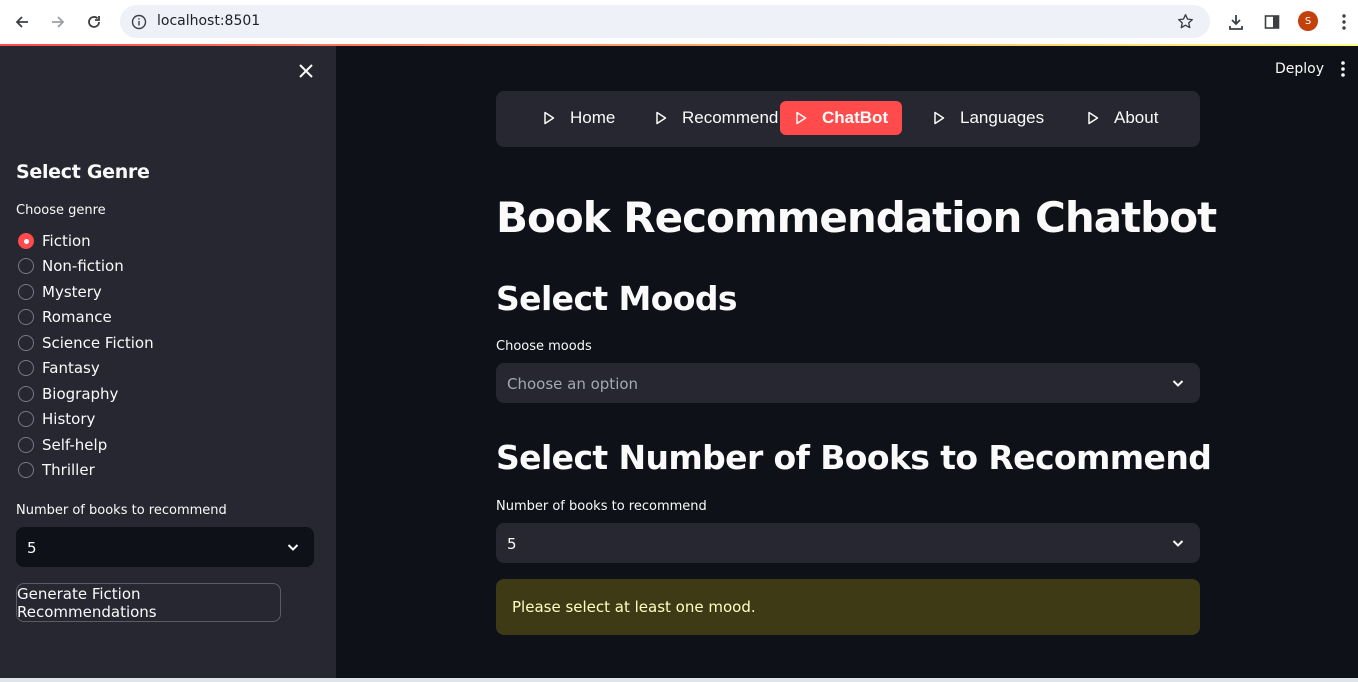  I want to click on genre-option-fiction: Fiction, so click(54, 241).